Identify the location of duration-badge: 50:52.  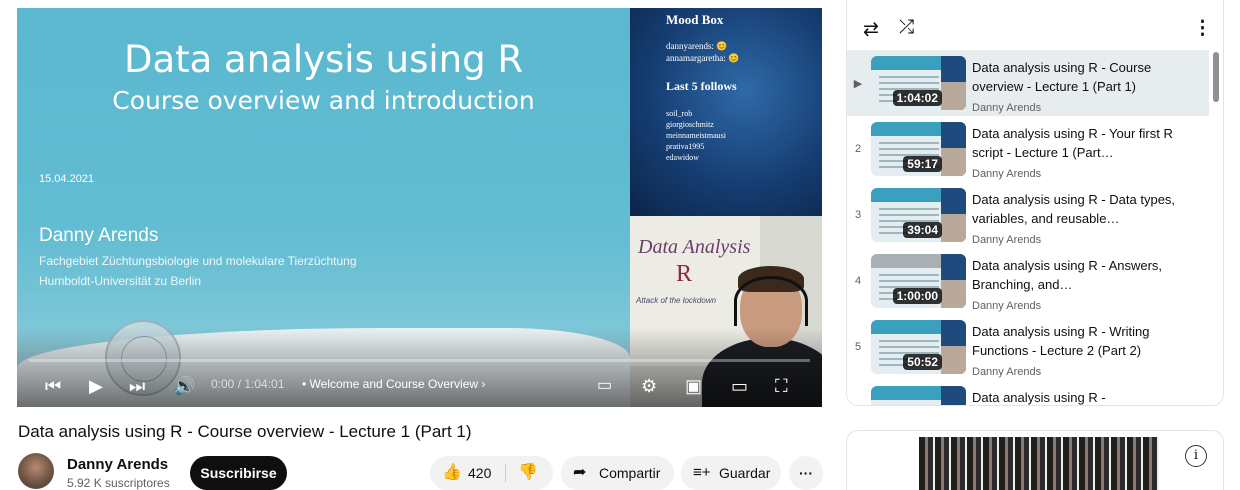
(922, 362).